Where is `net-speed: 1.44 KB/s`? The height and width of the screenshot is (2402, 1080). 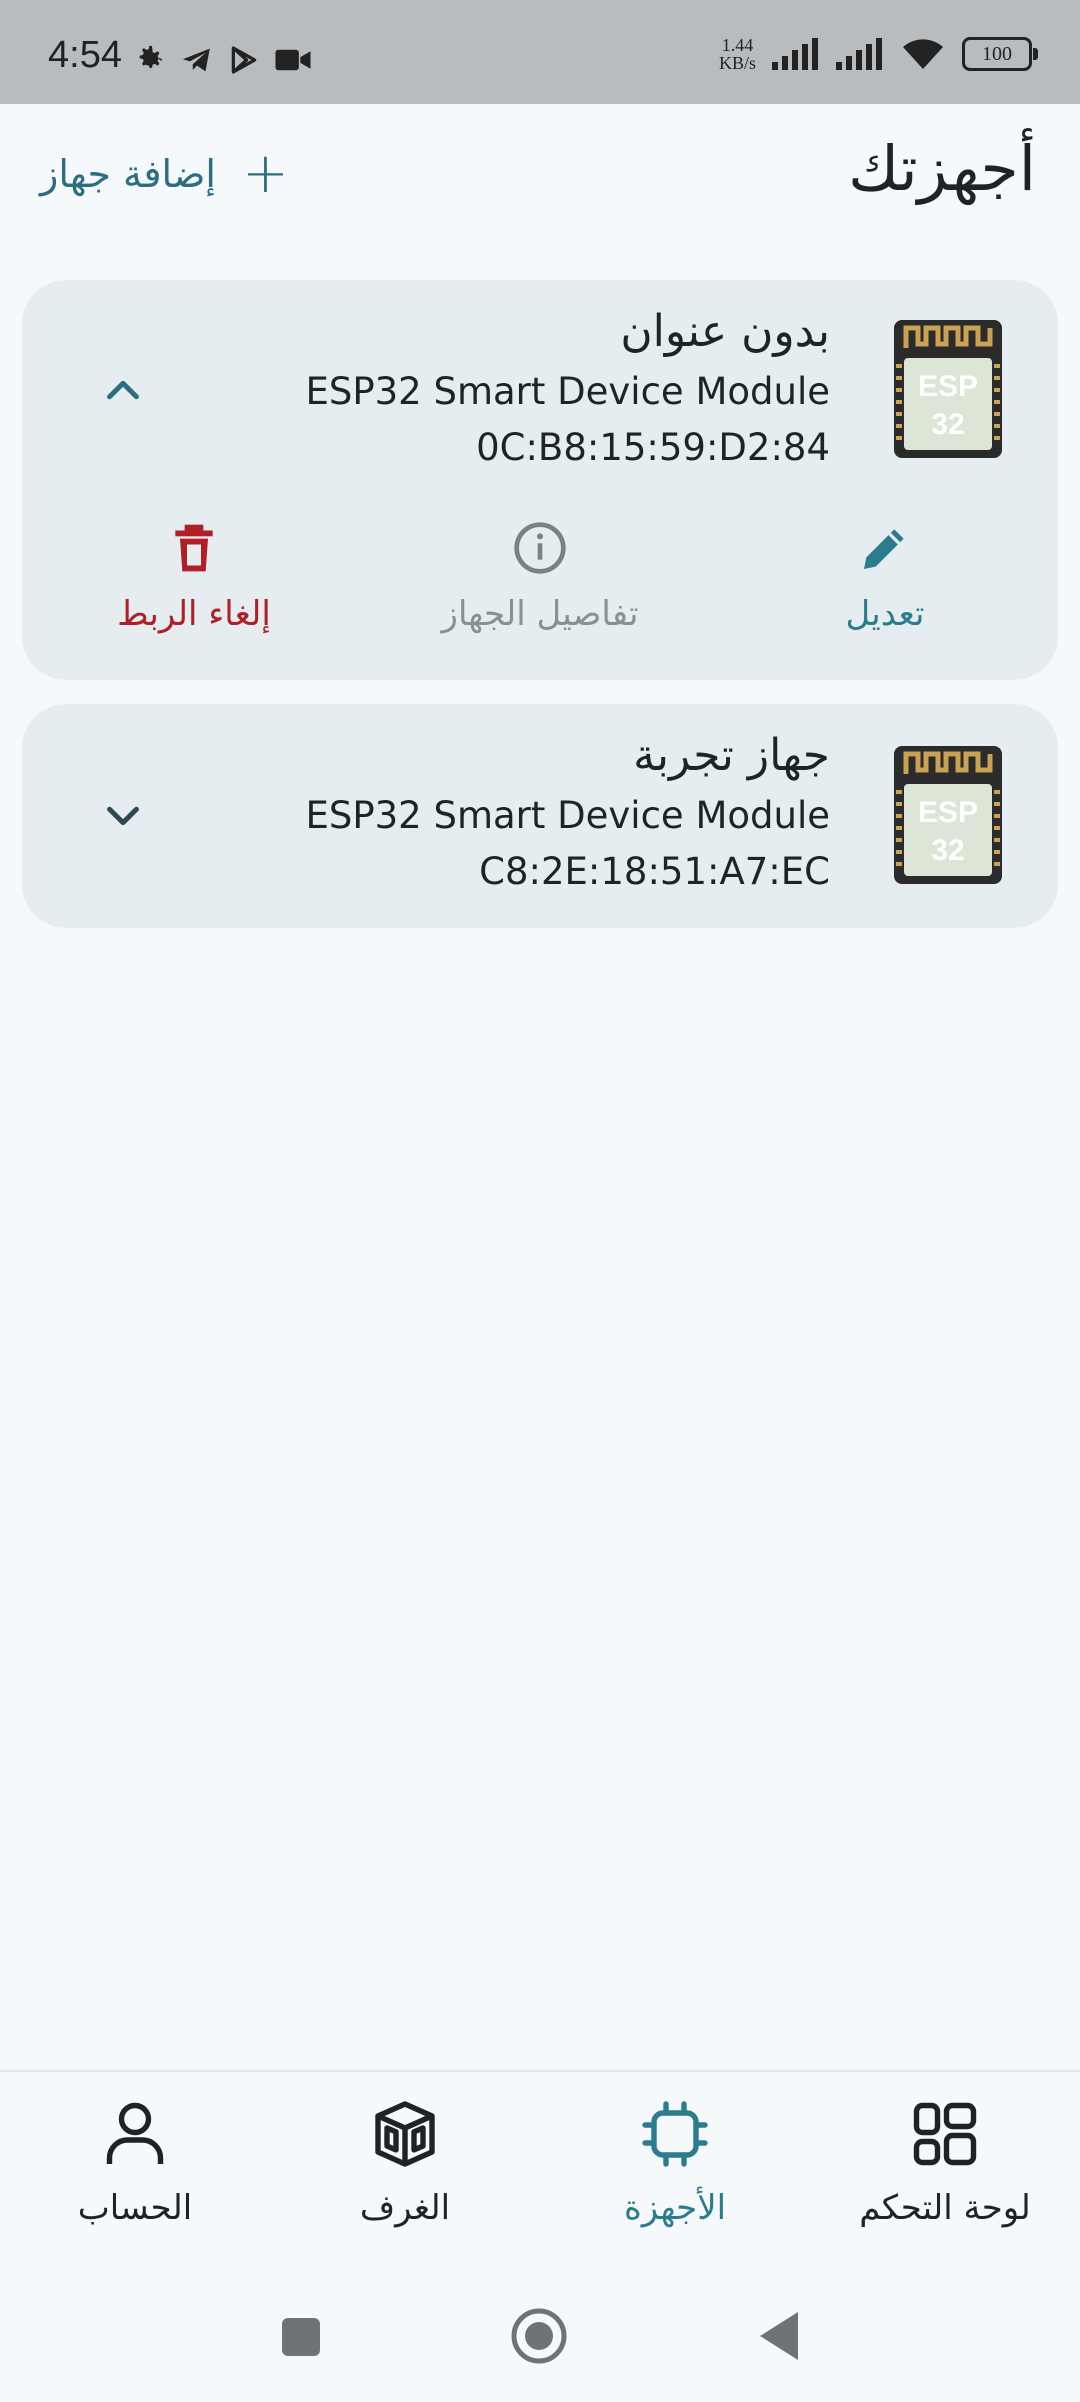 net-speed: 1.44 KB/s is located at coordinates (737, 54).